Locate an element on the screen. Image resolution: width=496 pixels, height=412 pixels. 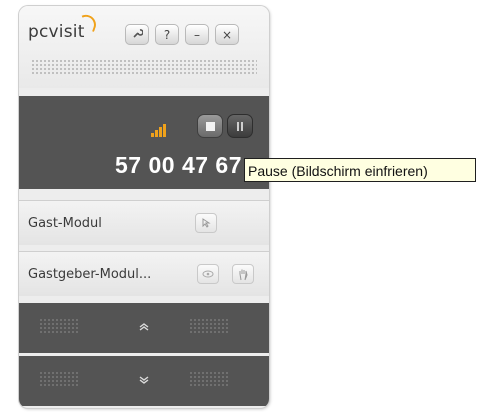
chevron-down-icon is located at coordinates (144, 380).